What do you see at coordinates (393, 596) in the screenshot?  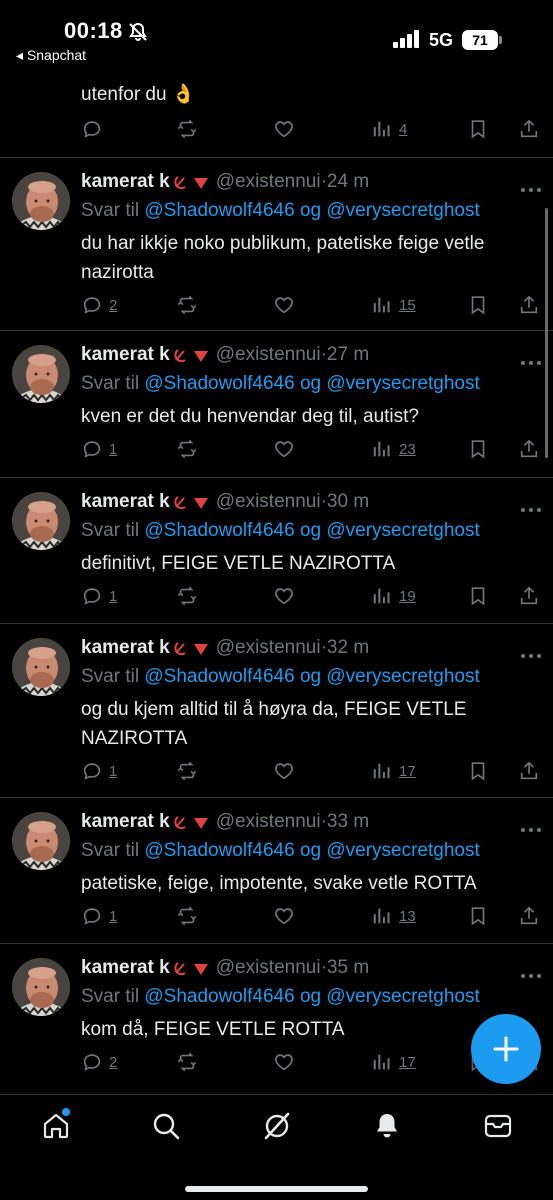 I see `views-button: 19` at bounding box center [393, 596].